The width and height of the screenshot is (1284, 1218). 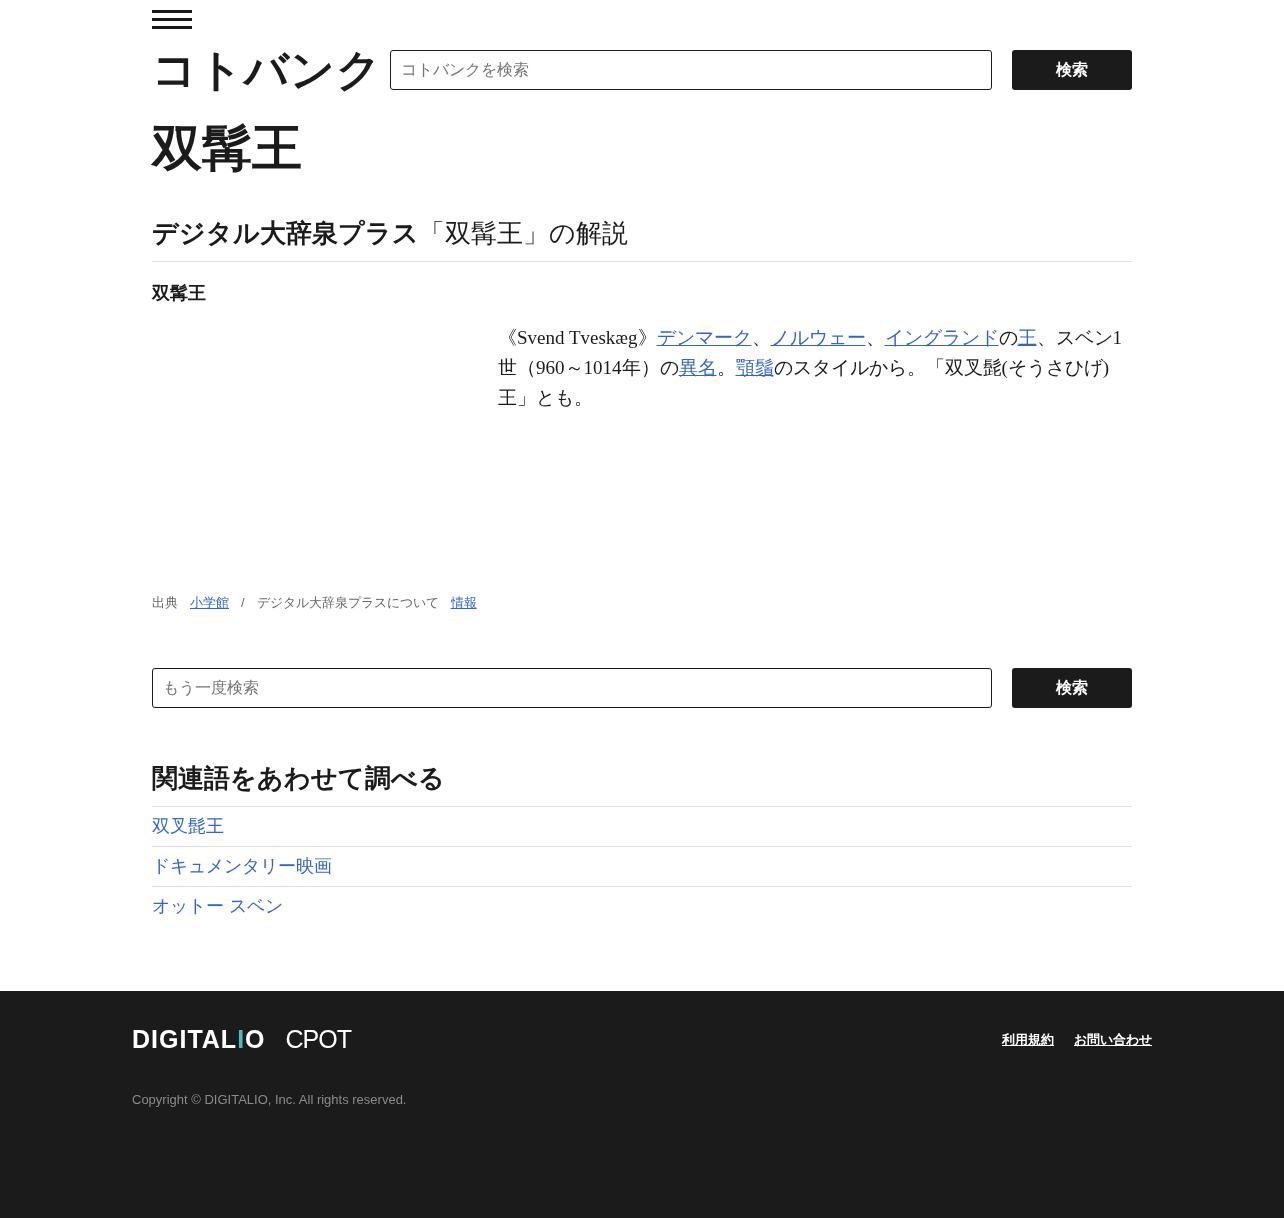 I want to click on definition-link: ノルウェー, so click(x=818, y=338).